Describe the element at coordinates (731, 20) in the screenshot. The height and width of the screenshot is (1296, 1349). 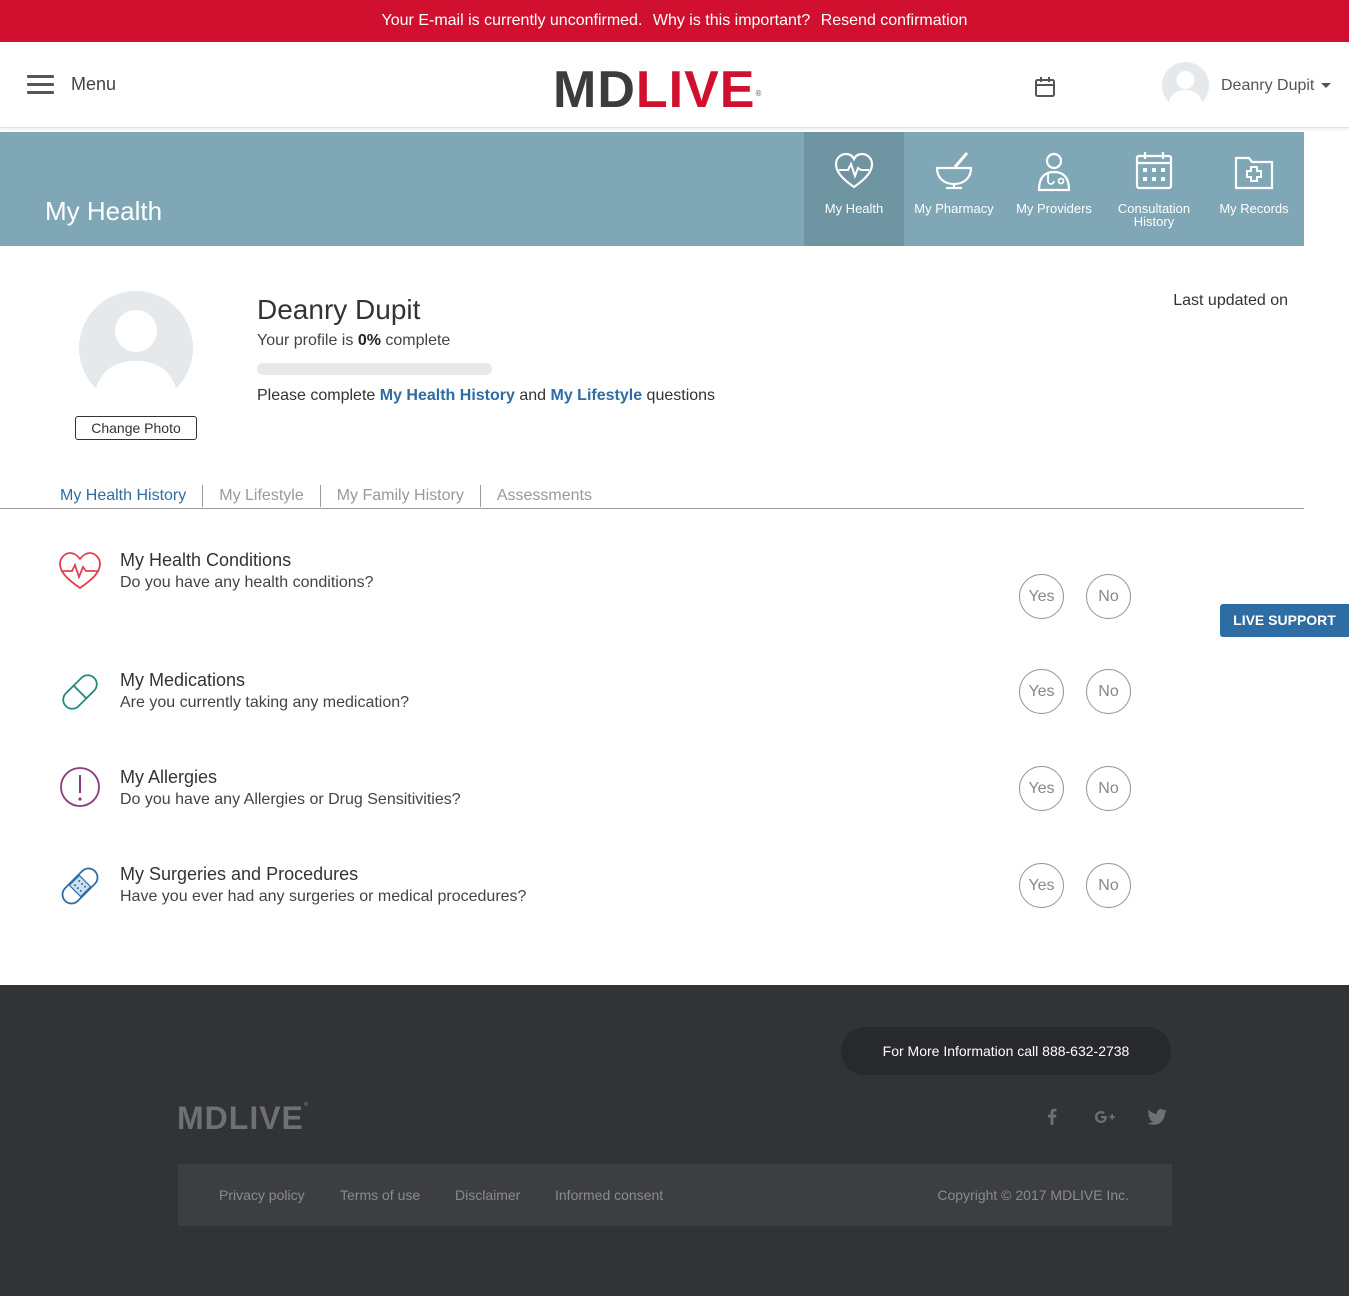
I see `why-important-link: Why is this important?` at that location.